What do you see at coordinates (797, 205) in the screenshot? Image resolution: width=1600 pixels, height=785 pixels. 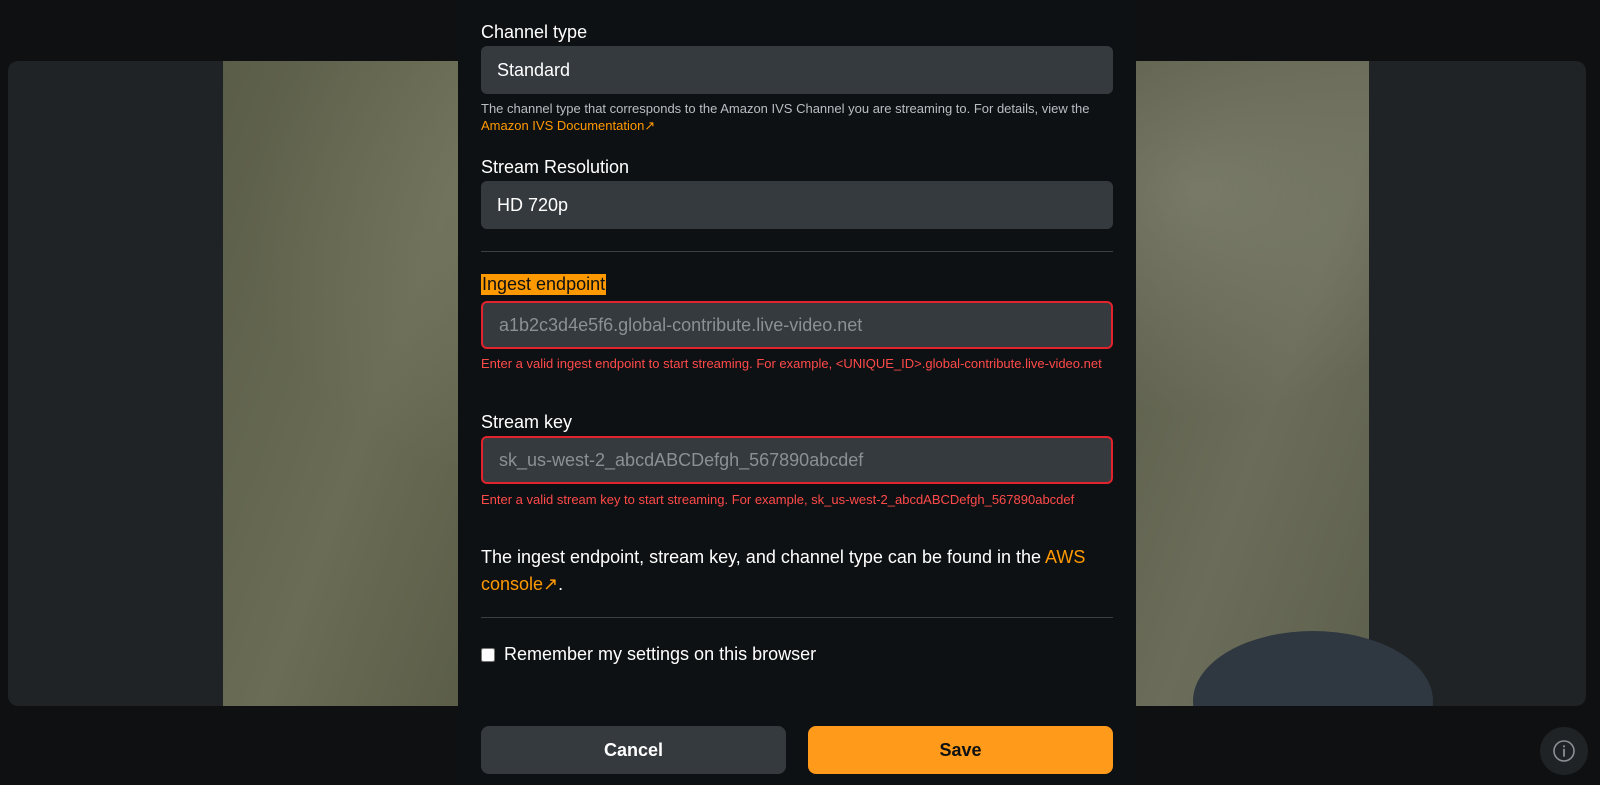 I see `stream-resolution-select: HD 720p` at bounding box center [797, 205].